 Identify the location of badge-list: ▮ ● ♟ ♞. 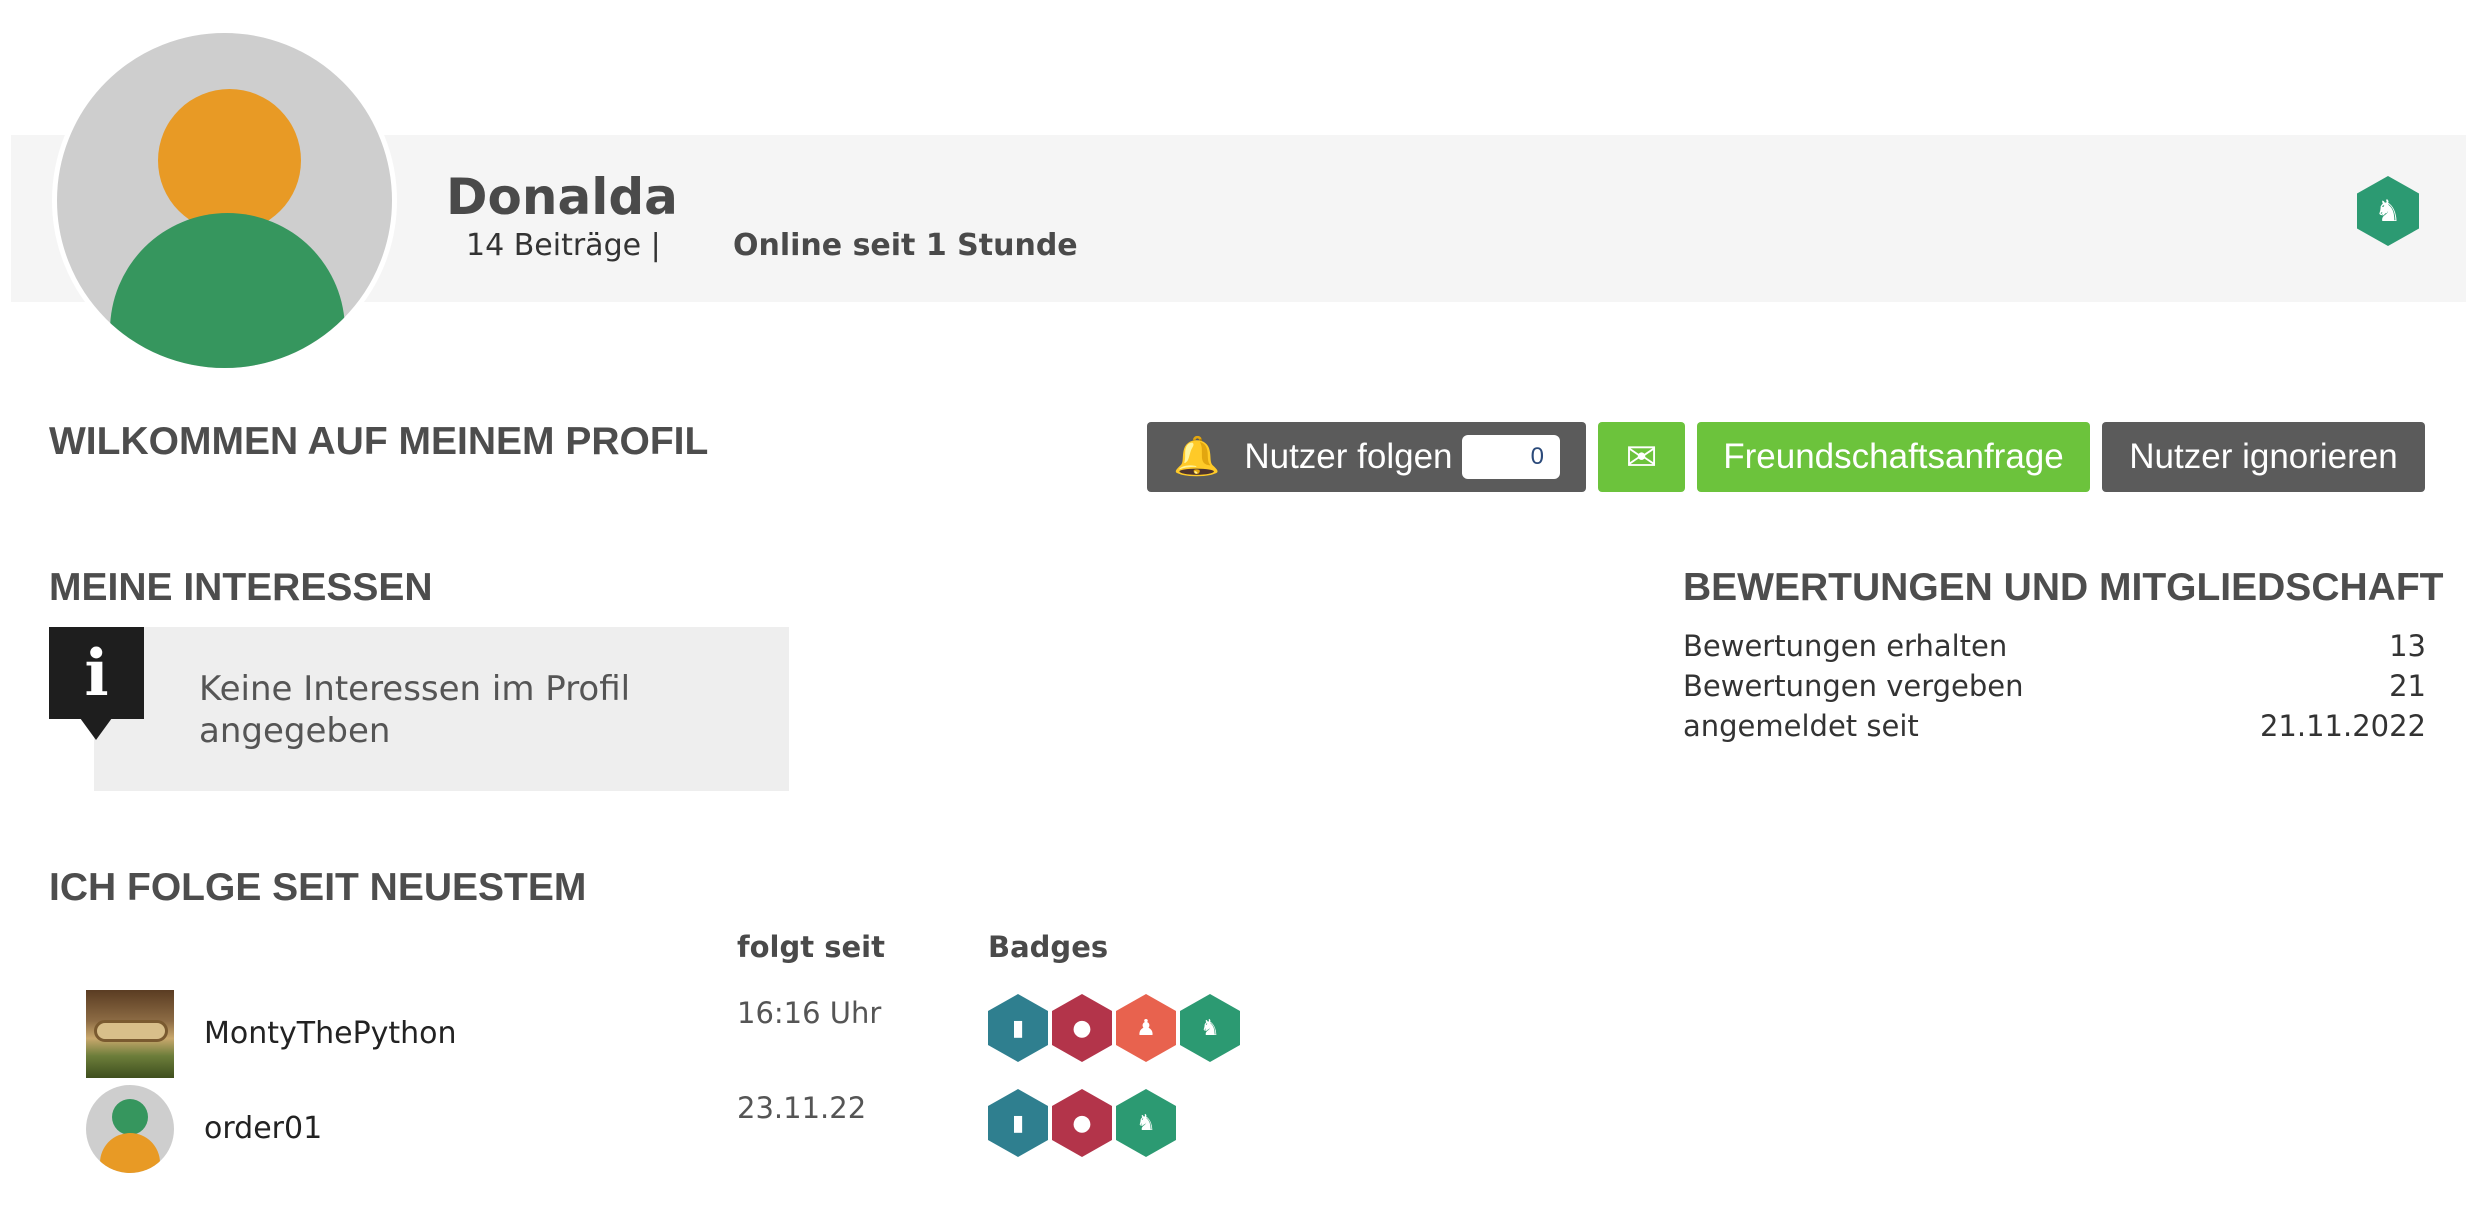
(1118, 1028).